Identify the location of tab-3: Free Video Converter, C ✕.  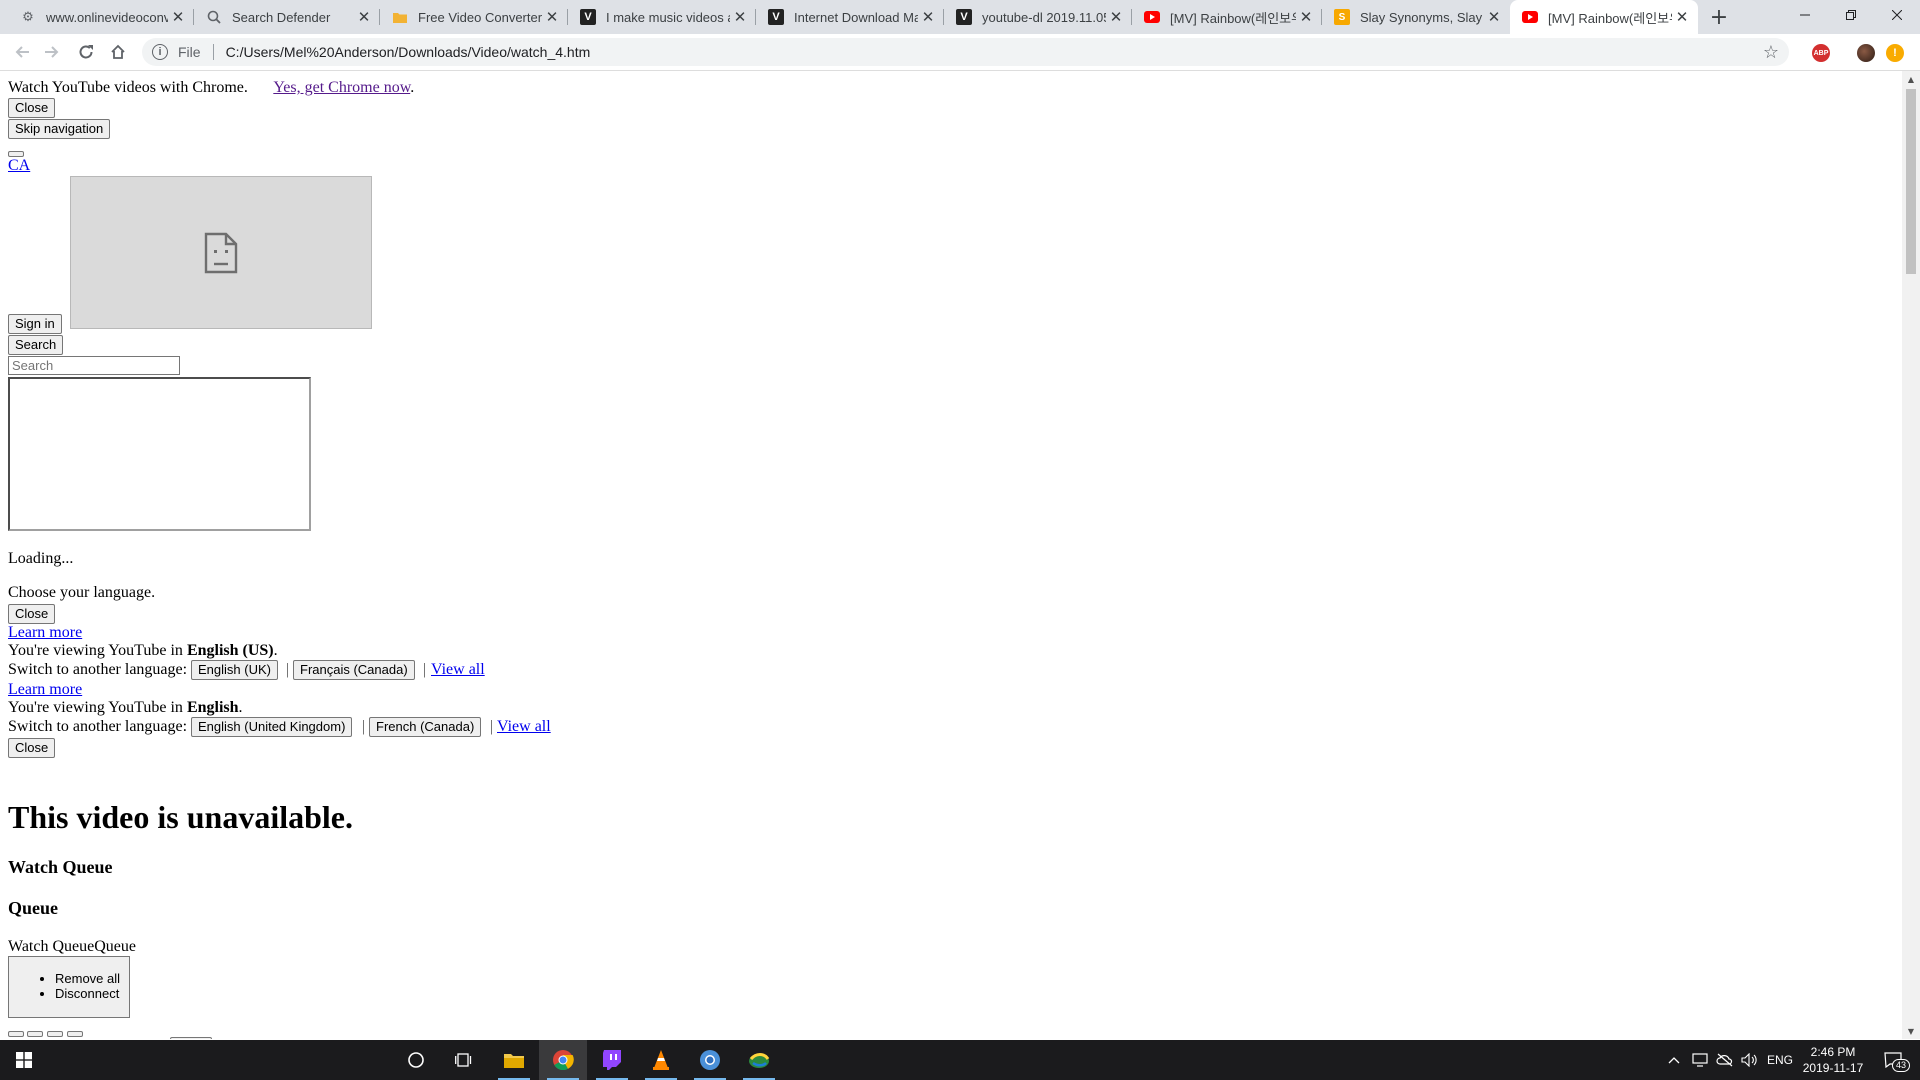
(474, 17).